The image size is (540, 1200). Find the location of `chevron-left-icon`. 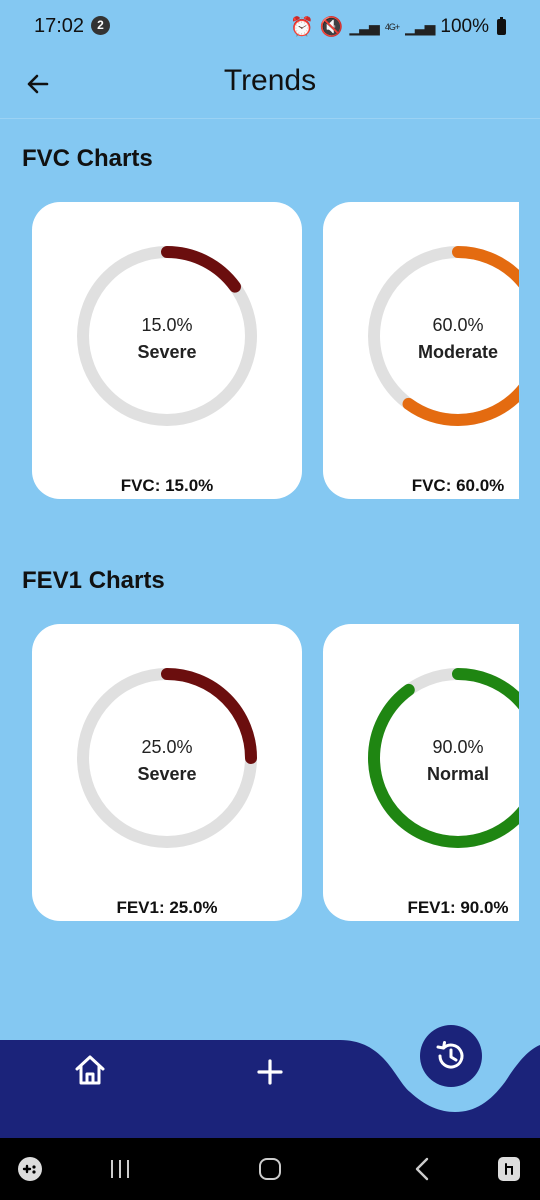

chevron-left-icon is located at coordinates (422, 1169).